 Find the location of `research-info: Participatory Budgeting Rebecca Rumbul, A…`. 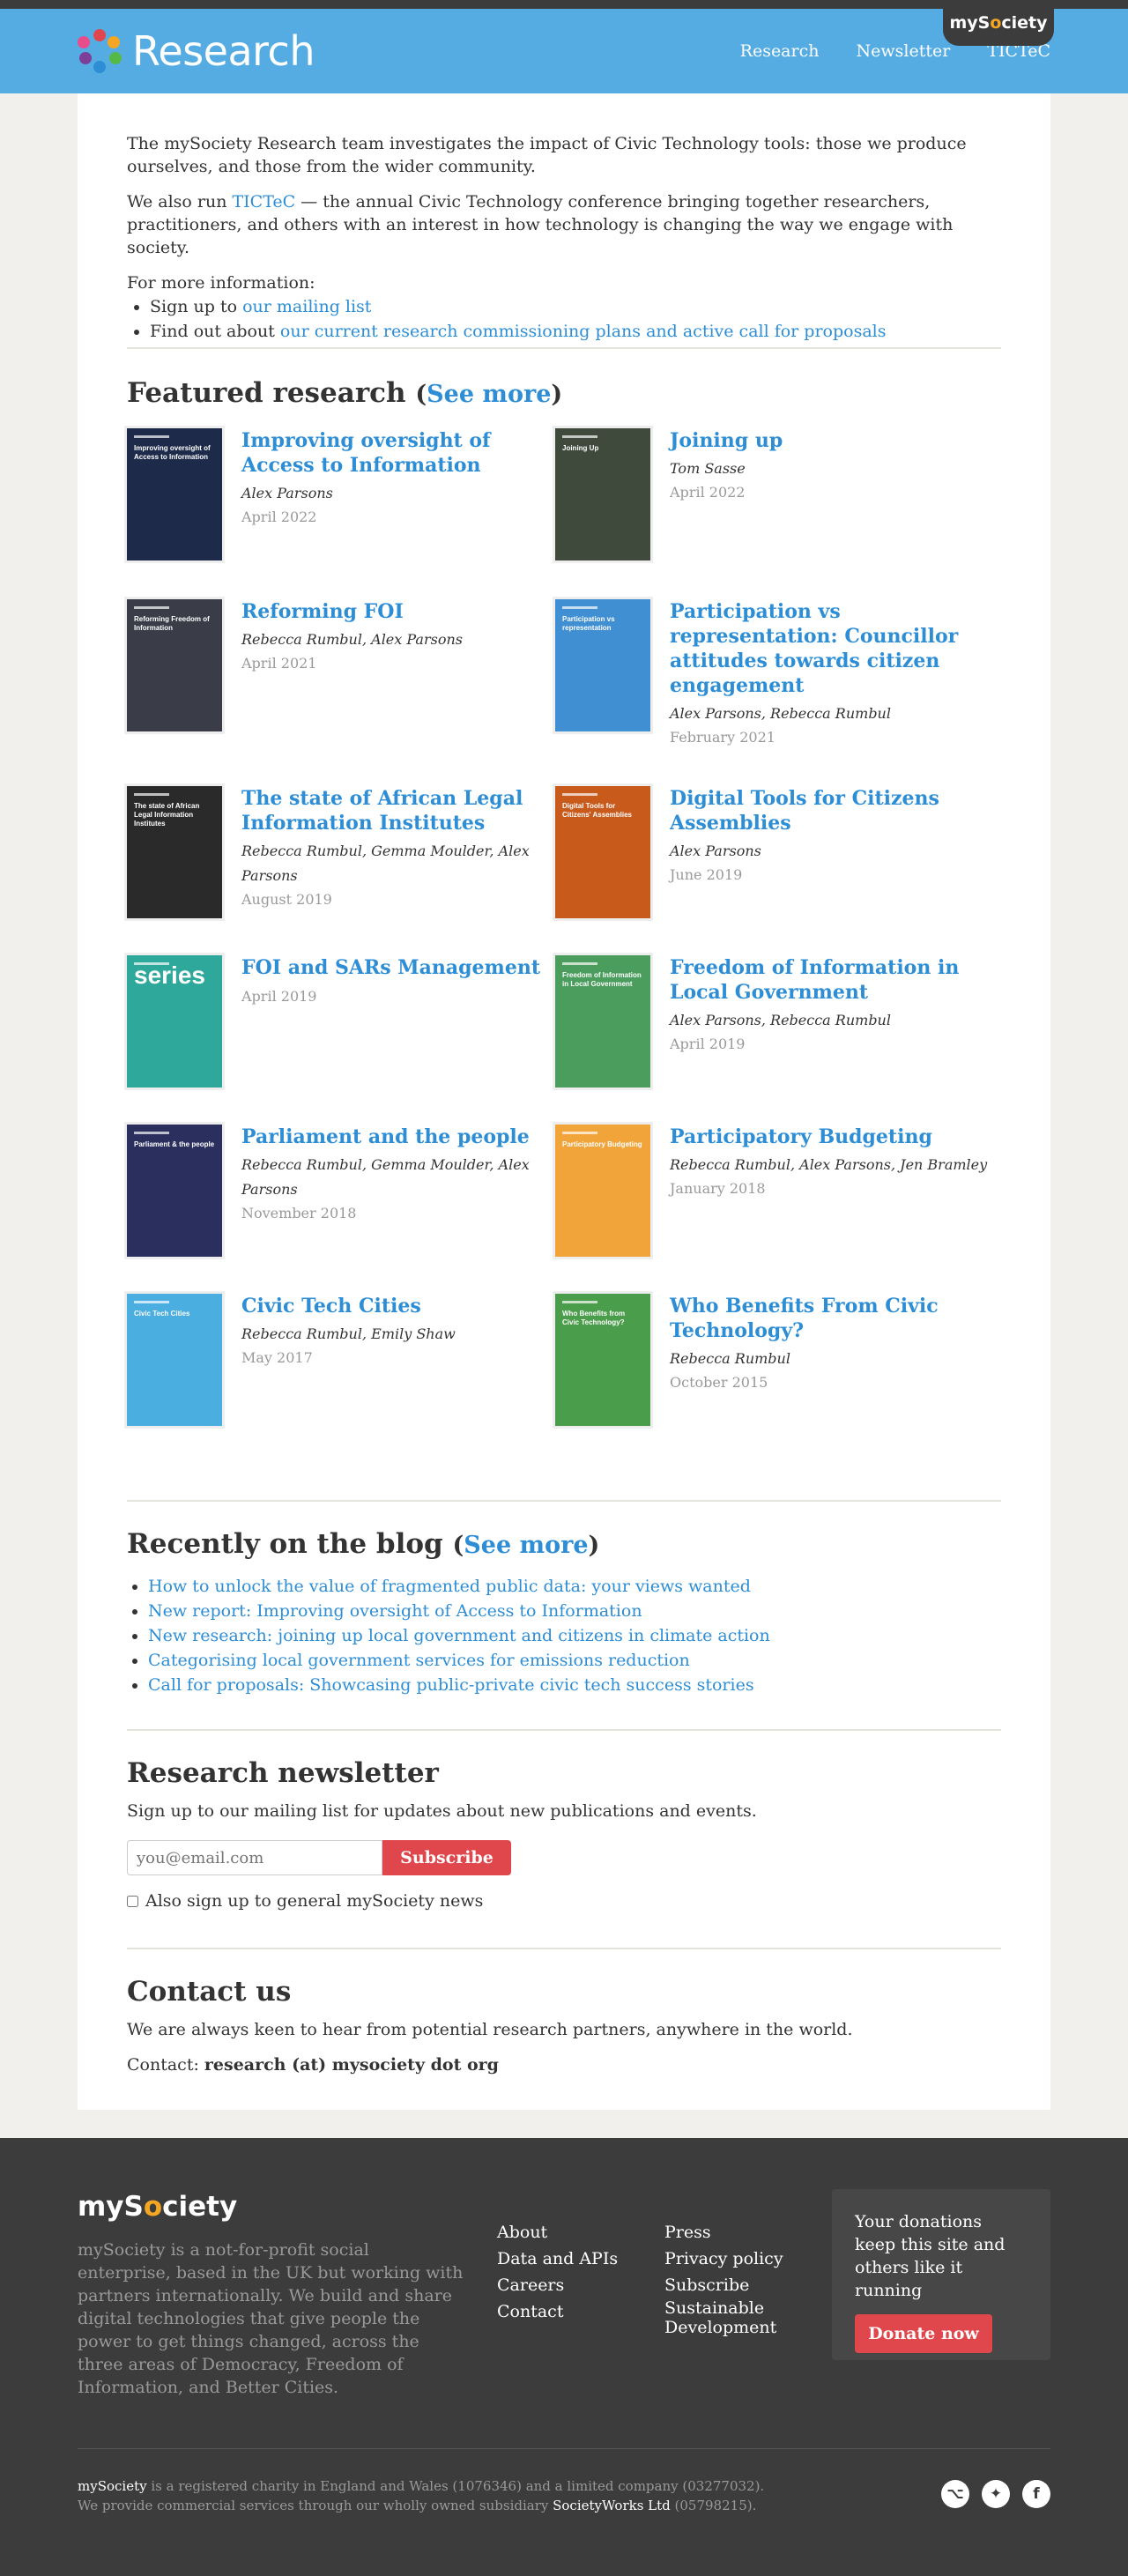

research-info: Participatory Budgeting Rebecca Rumbul, A… is located at coordinates (833, 1162).